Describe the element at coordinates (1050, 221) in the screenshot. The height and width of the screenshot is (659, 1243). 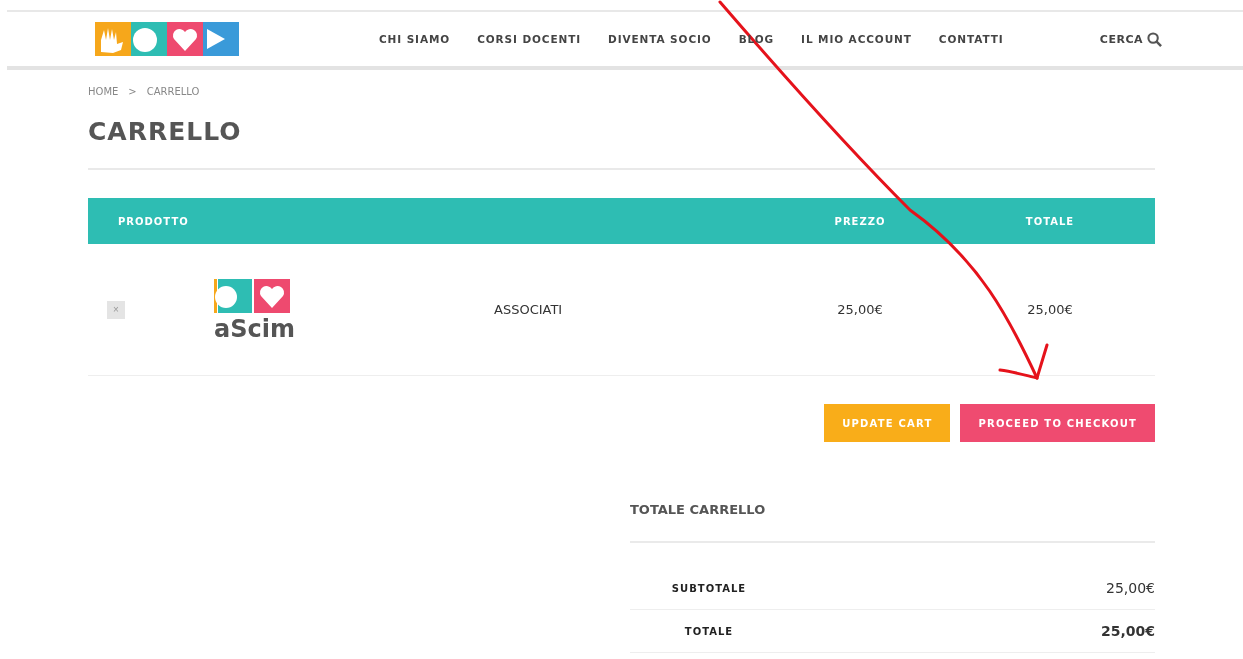
I see `column-header: TOTALE` at that location.